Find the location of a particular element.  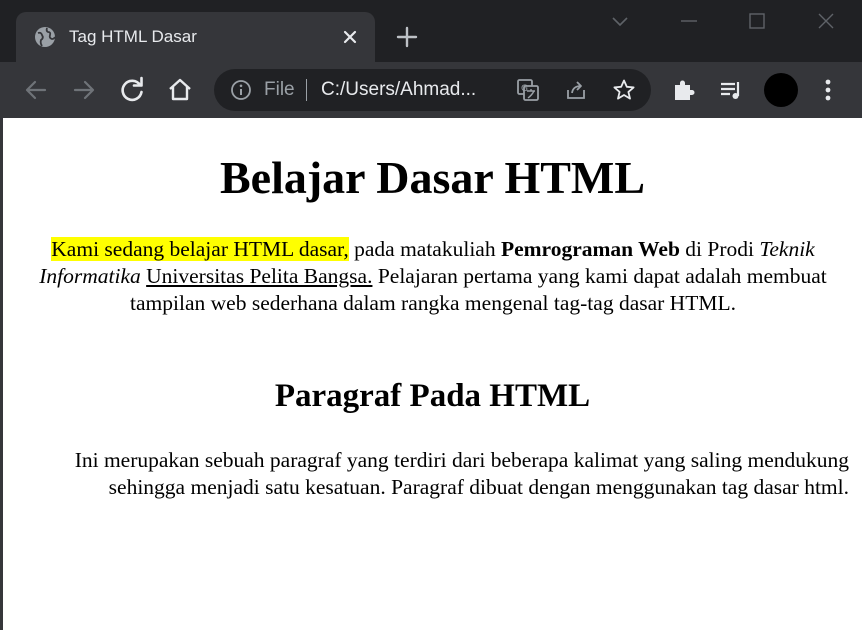

globe-icon is located at coordinates (45, 37).